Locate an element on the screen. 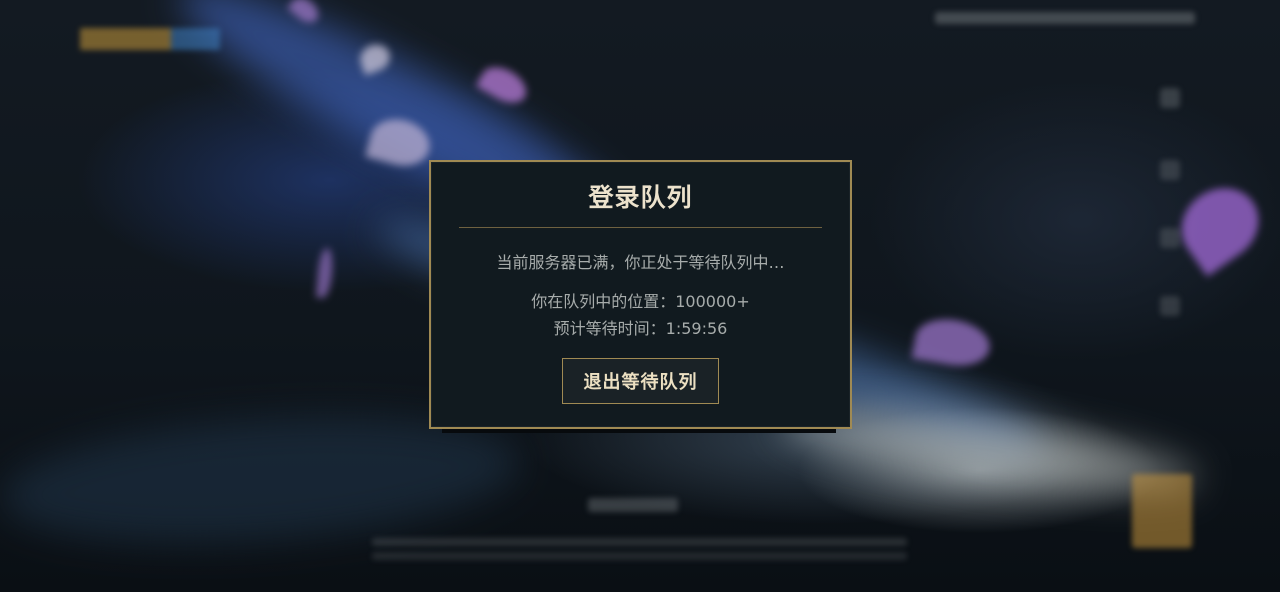 The height and width of the screenshot is (592, 1280). exit-queue-button: 退出等待队列 is located at coordinates (640, 381).